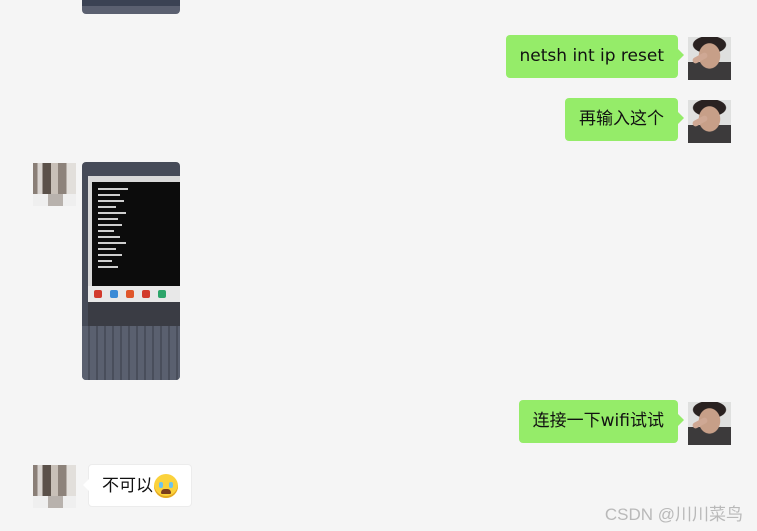  Describe the element at coordinates (131, 7) in the screenshot. I see `image-message-partial` at that location.